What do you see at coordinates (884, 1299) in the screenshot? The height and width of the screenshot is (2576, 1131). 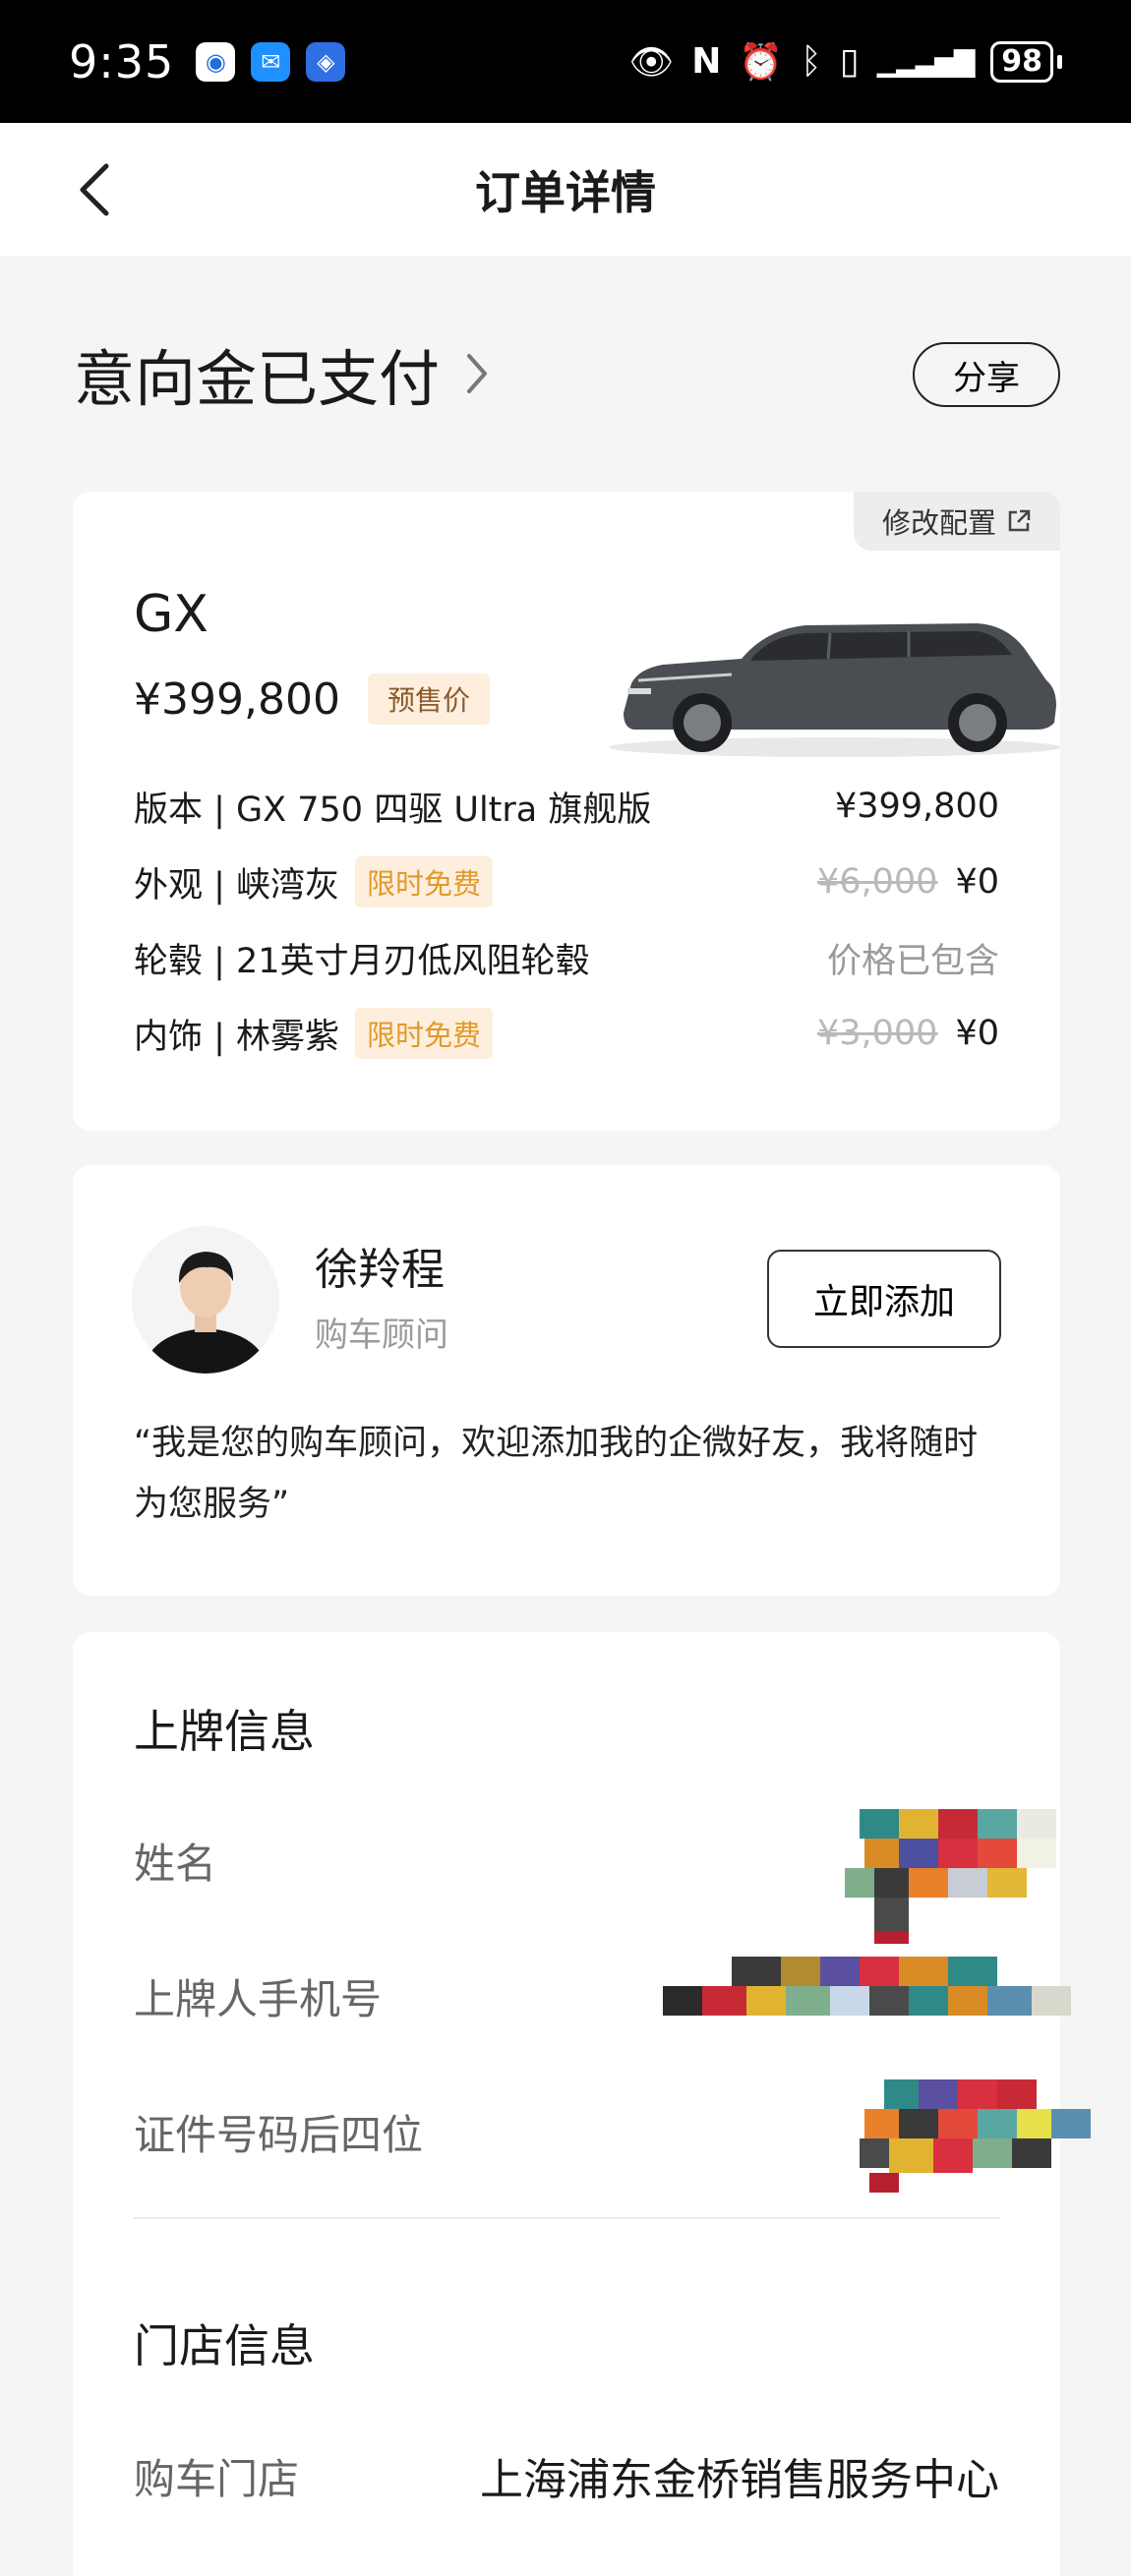 I see `add-advisor-button: 立即添加` at bounding box center [884, 1299].